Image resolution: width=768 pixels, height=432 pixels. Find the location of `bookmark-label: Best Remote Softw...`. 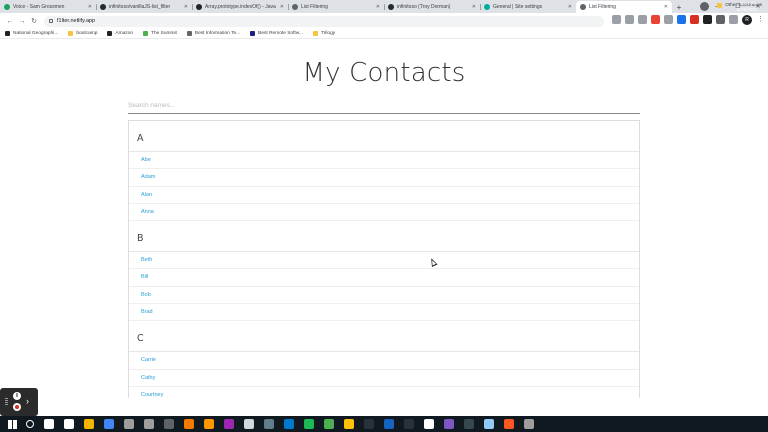

bookmark-label: Best Remote Softw... is located at coordinates (280, 33).